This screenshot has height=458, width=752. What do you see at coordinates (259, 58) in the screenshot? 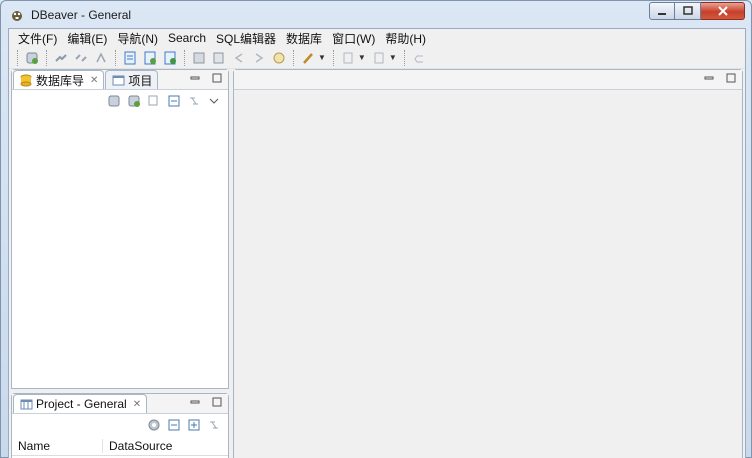
I see `forward-icon` at bounding box center [259, 58].